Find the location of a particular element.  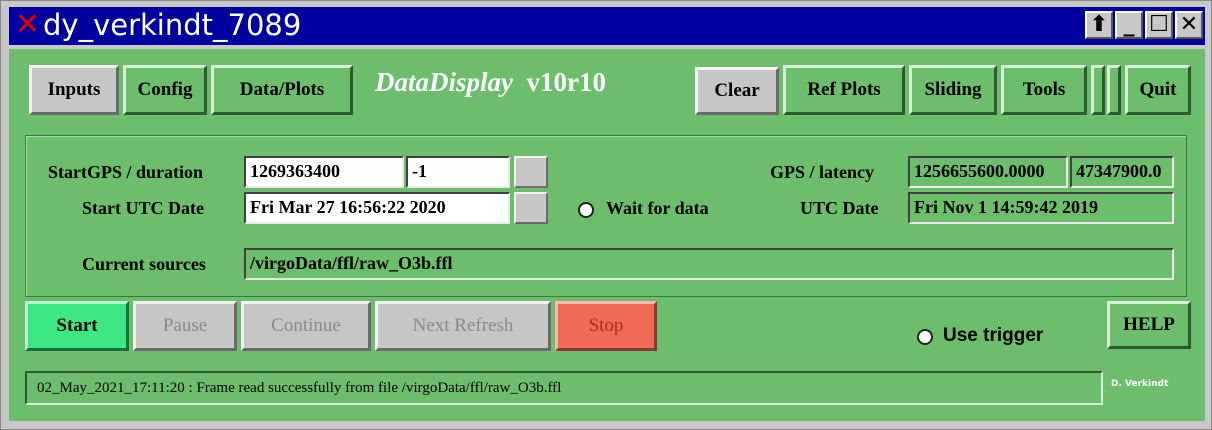

help-button: HELP is located at coordinates (1149, 325).